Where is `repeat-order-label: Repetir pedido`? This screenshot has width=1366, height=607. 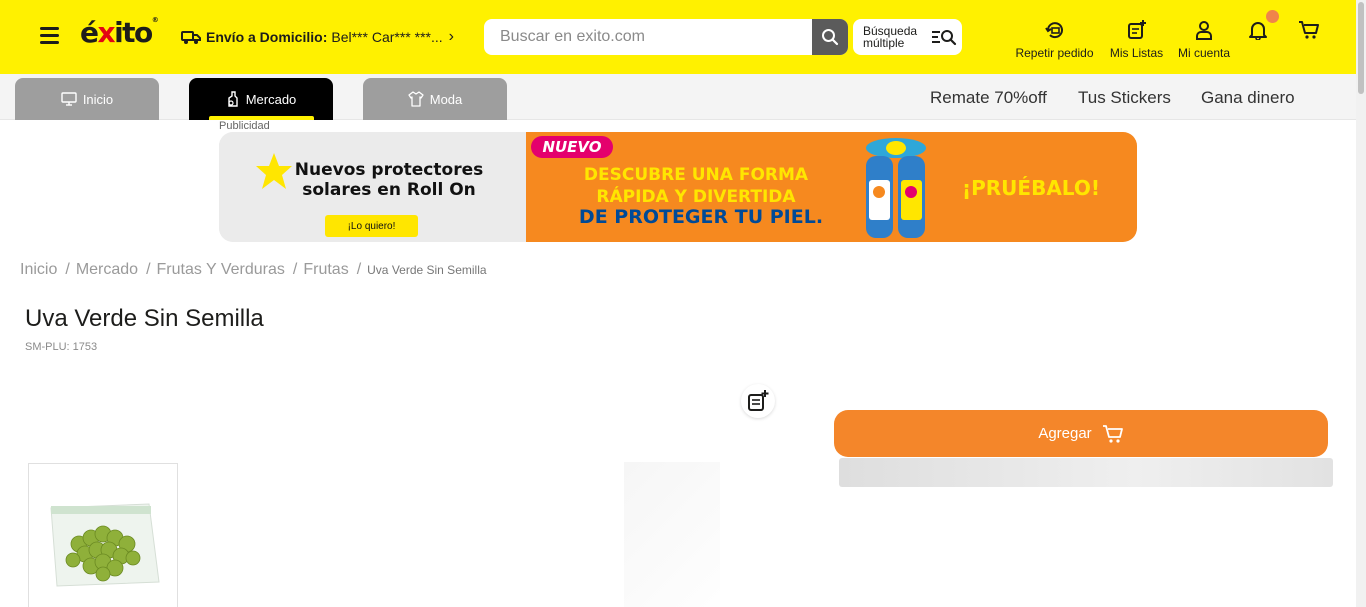
repeat-order-label: Repetir pedido is located at coordinates (1054, 53).